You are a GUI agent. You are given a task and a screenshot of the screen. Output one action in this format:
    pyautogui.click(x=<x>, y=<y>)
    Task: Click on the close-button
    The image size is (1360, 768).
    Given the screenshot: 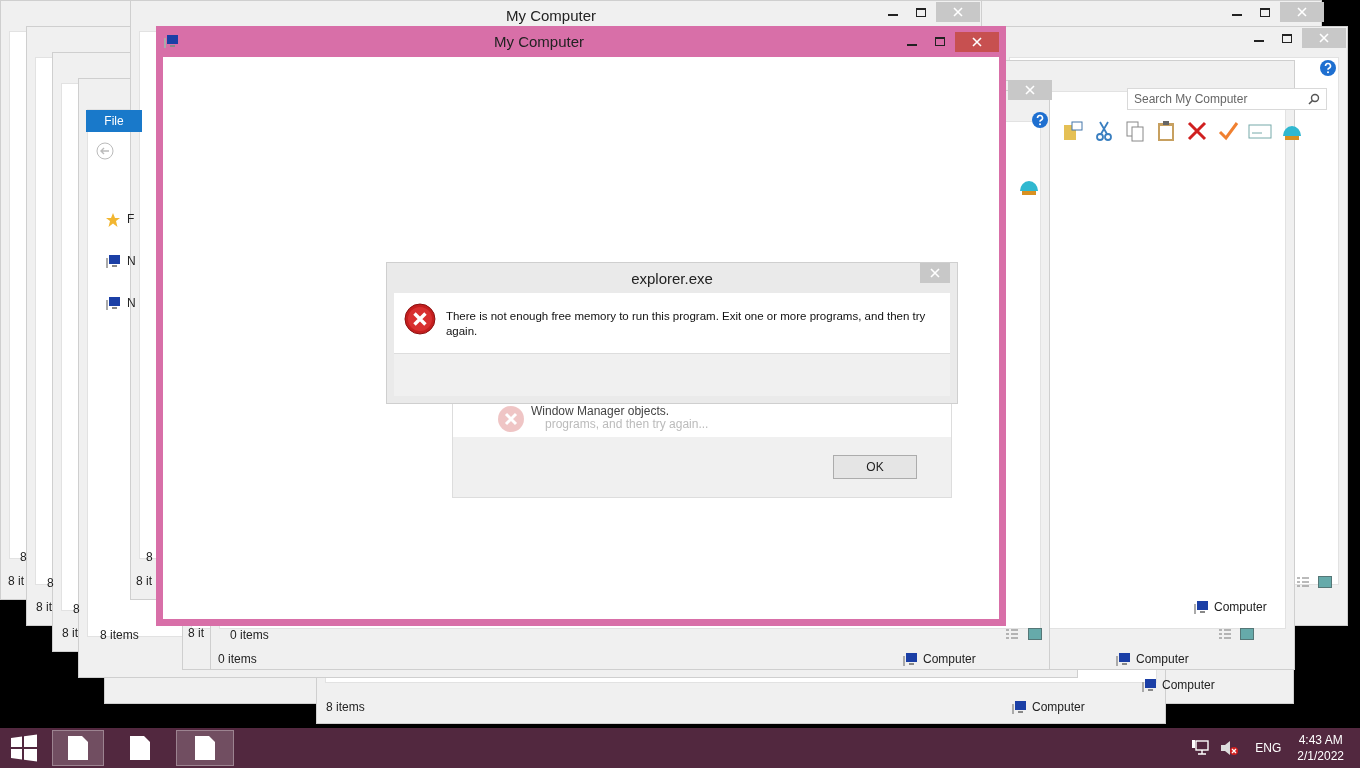 What is the action you would take?
    pyautogui.click(x=977, y=41)
    